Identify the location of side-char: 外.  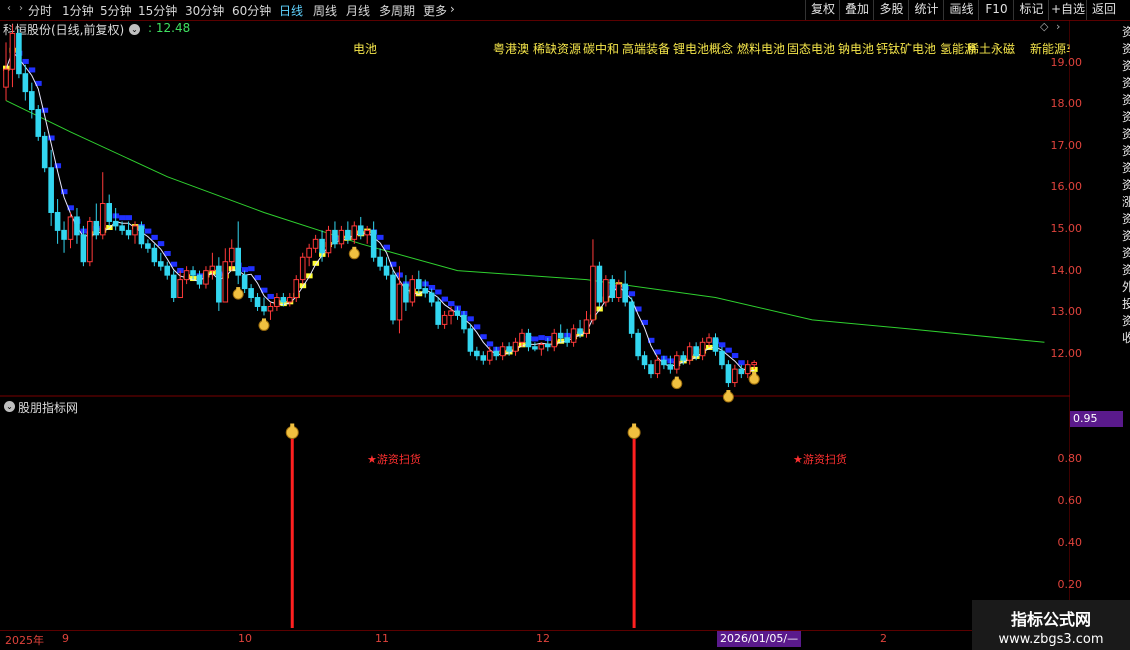
(1126, 287).